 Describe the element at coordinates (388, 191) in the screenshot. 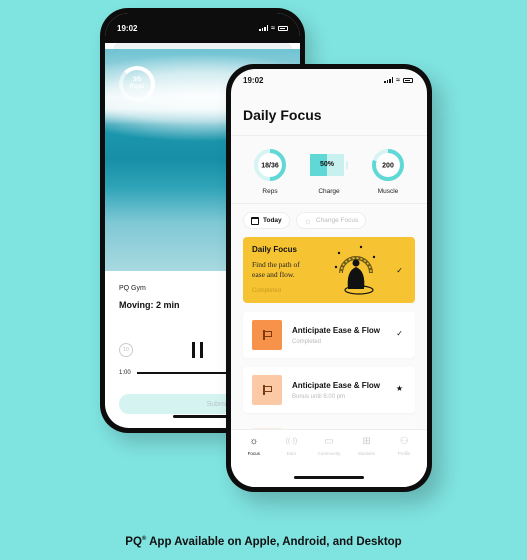

I see `muscle-label: Muscle` at that location.